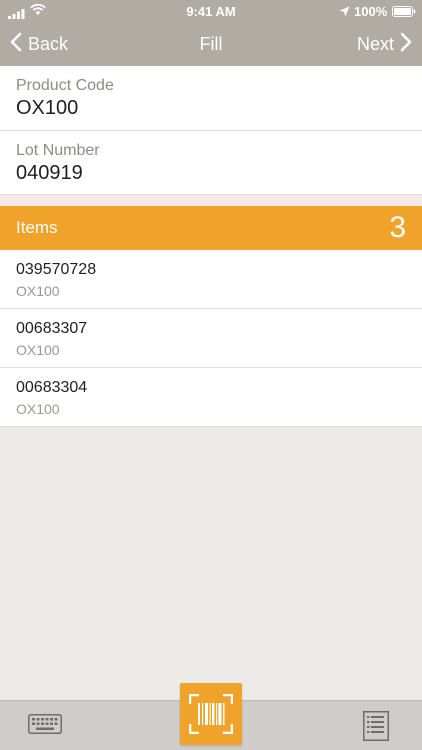 Image resolution: width=422 pixels, height=750 pixels. Describe the element at coordinates (211, 200) in the screenshot. I see `section-divider` at that location.